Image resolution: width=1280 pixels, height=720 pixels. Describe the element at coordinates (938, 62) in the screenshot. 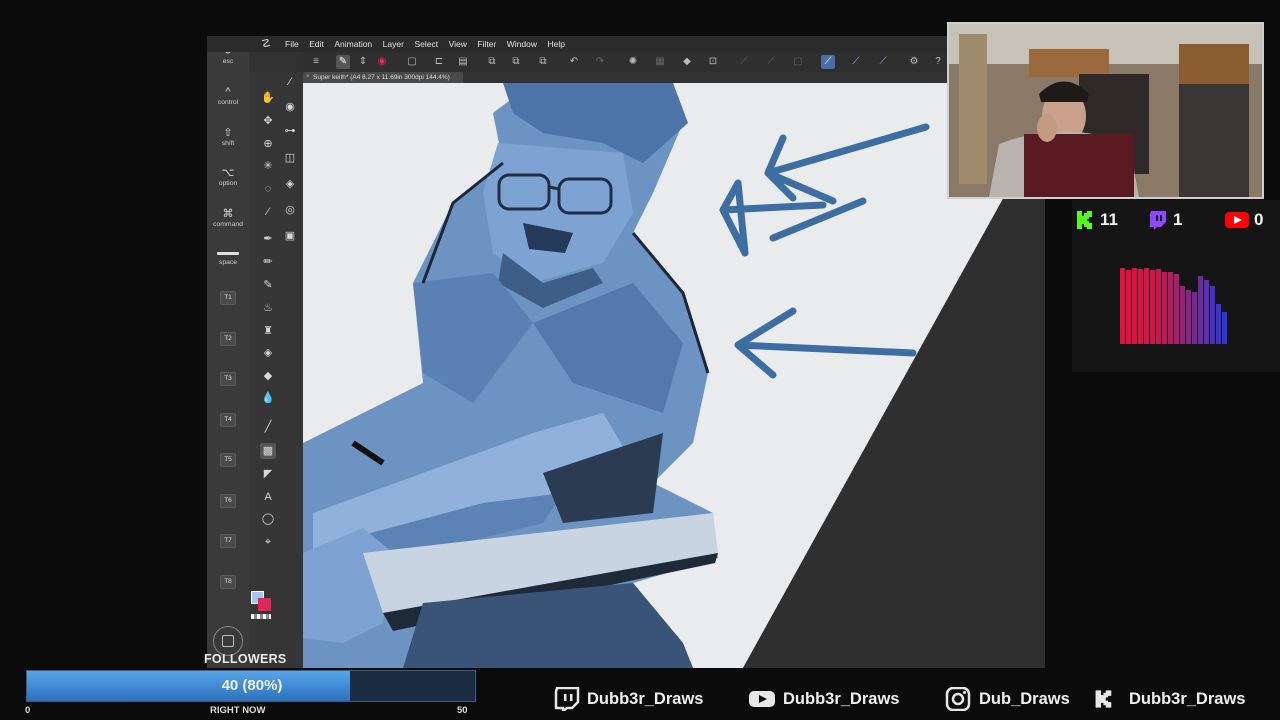

I see `help-icon: ?` at that location.